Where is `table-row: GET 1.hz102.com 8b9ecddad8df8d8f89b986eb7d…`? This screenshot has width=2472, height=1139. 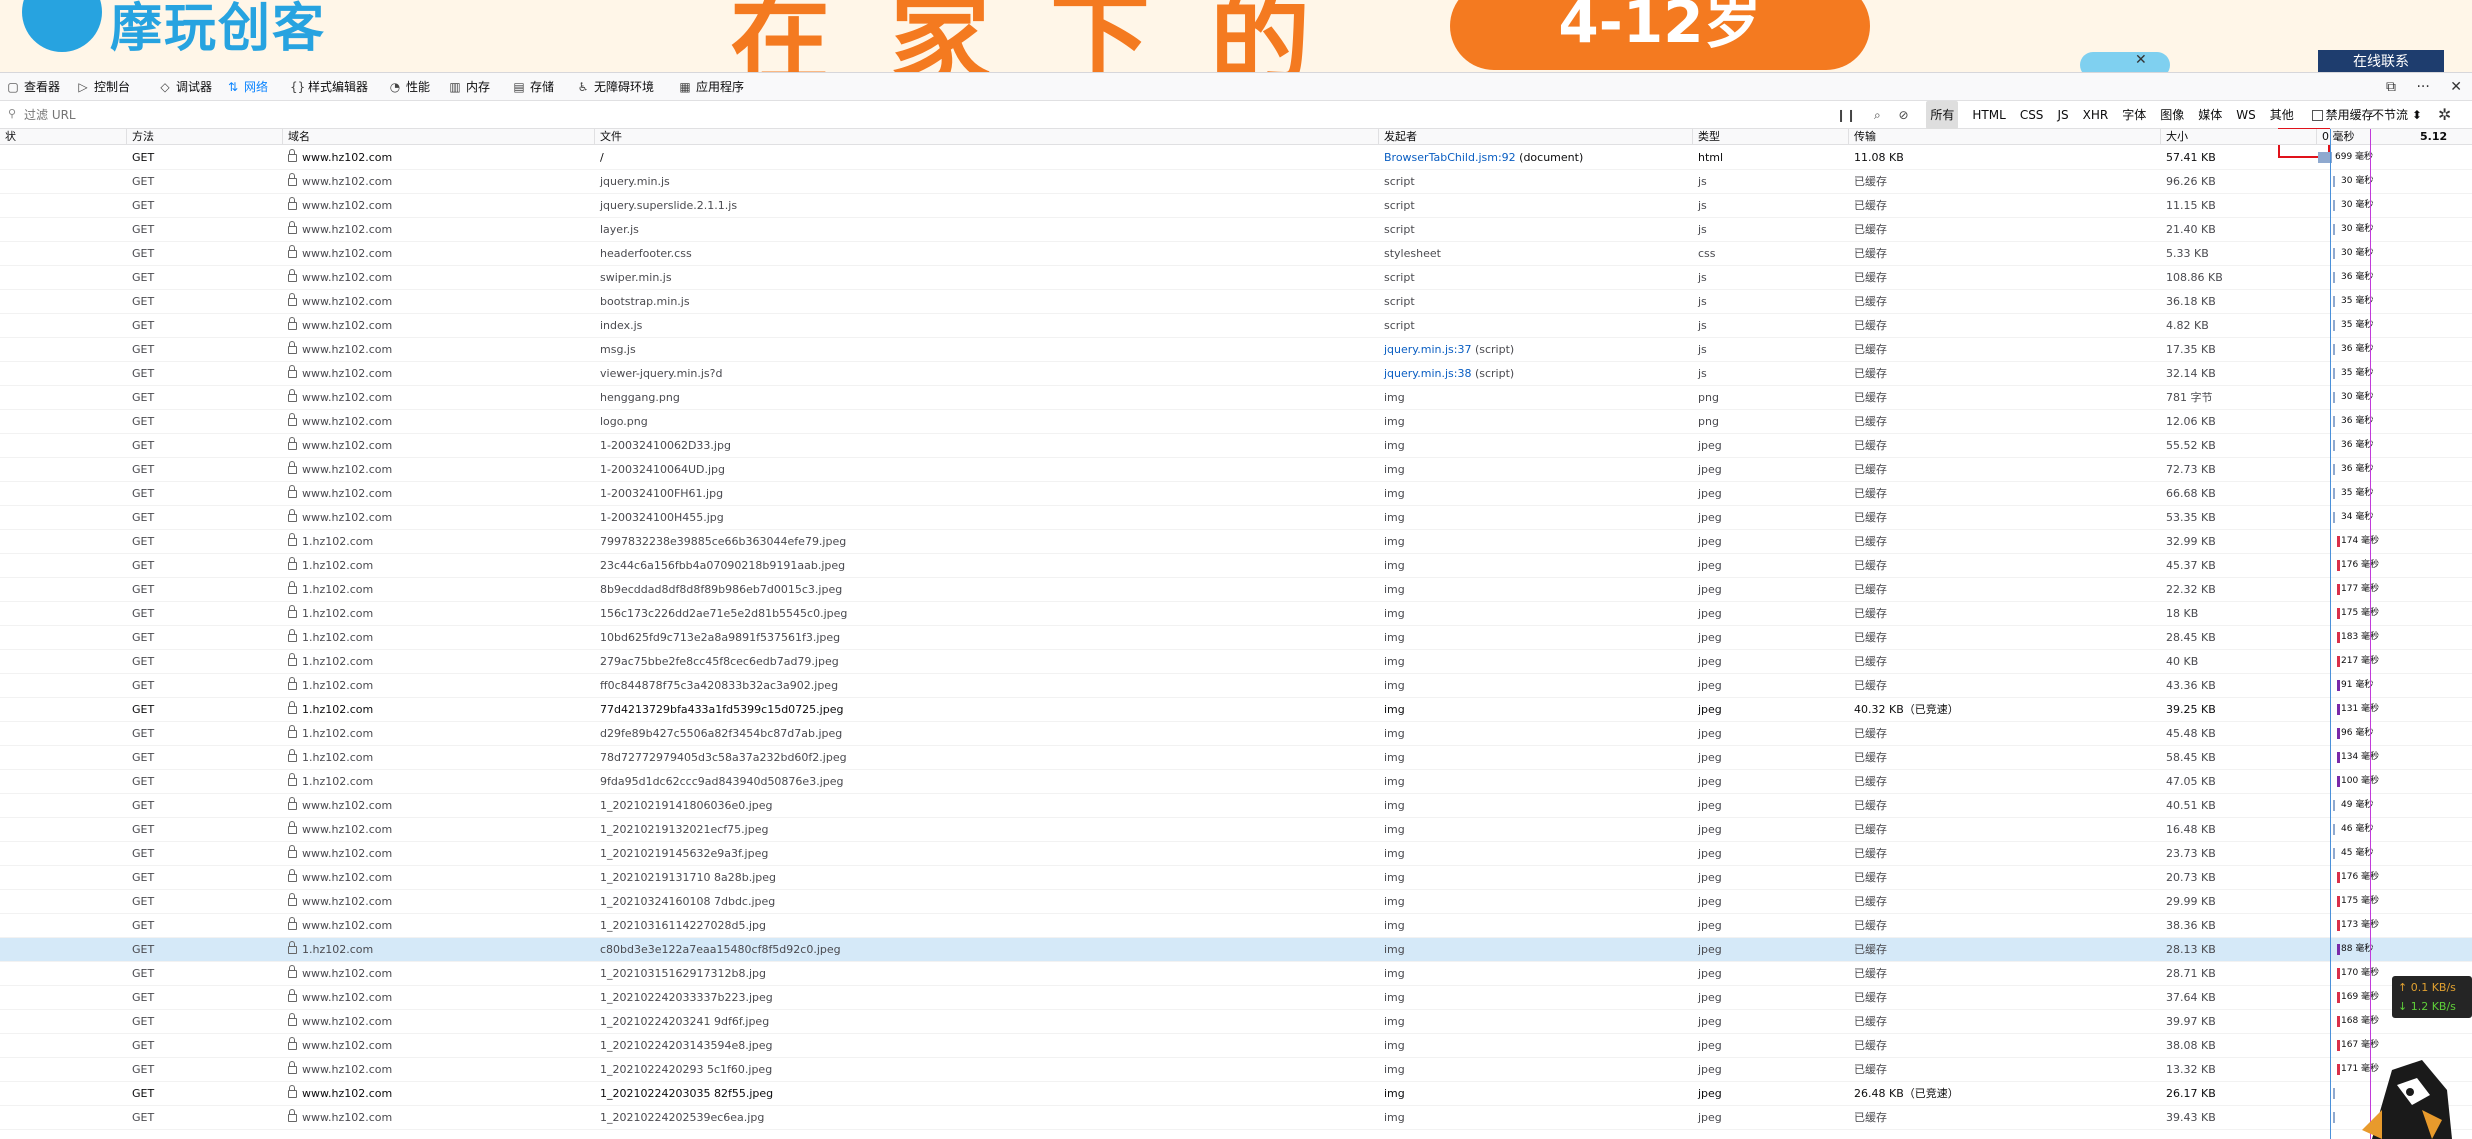
table-row: GET 1.hz102.com 8b9ecddad8df8d8f89b986eb7d… is located at coordinates (1236, 590).